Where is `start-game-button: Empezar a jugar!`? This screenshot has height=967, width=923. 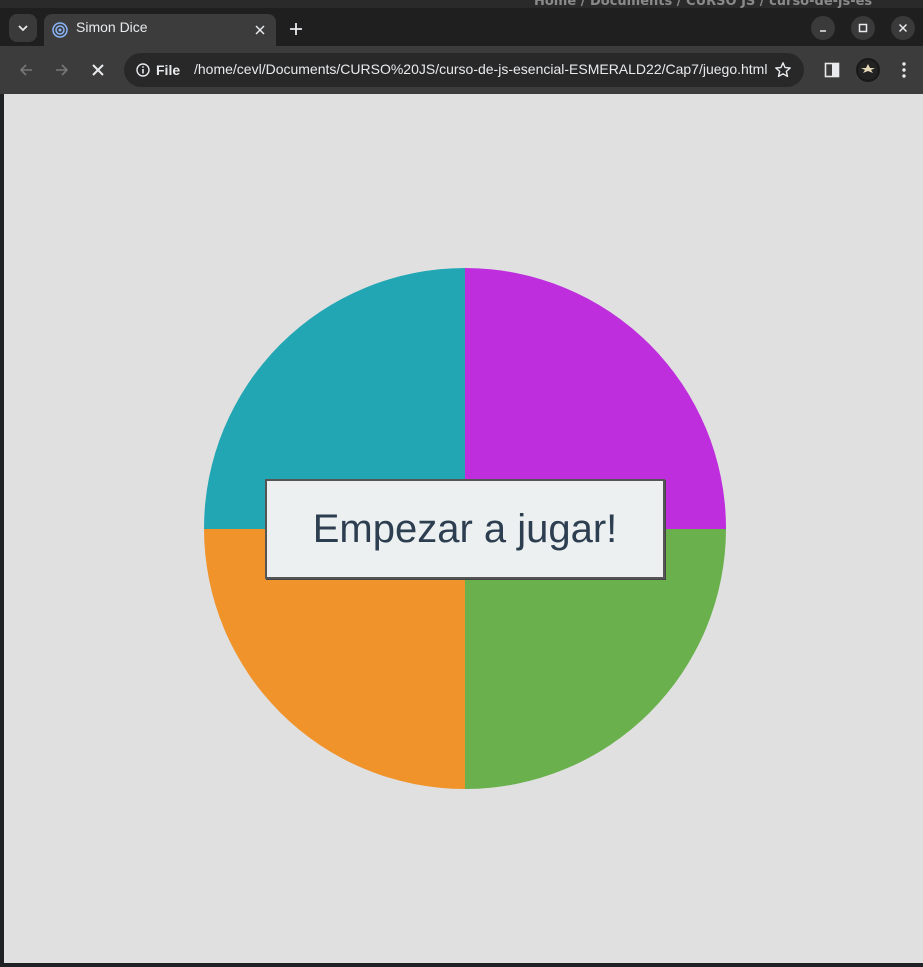
start-game-button: Empezar a jugar! is located at coordinates (465, 529).